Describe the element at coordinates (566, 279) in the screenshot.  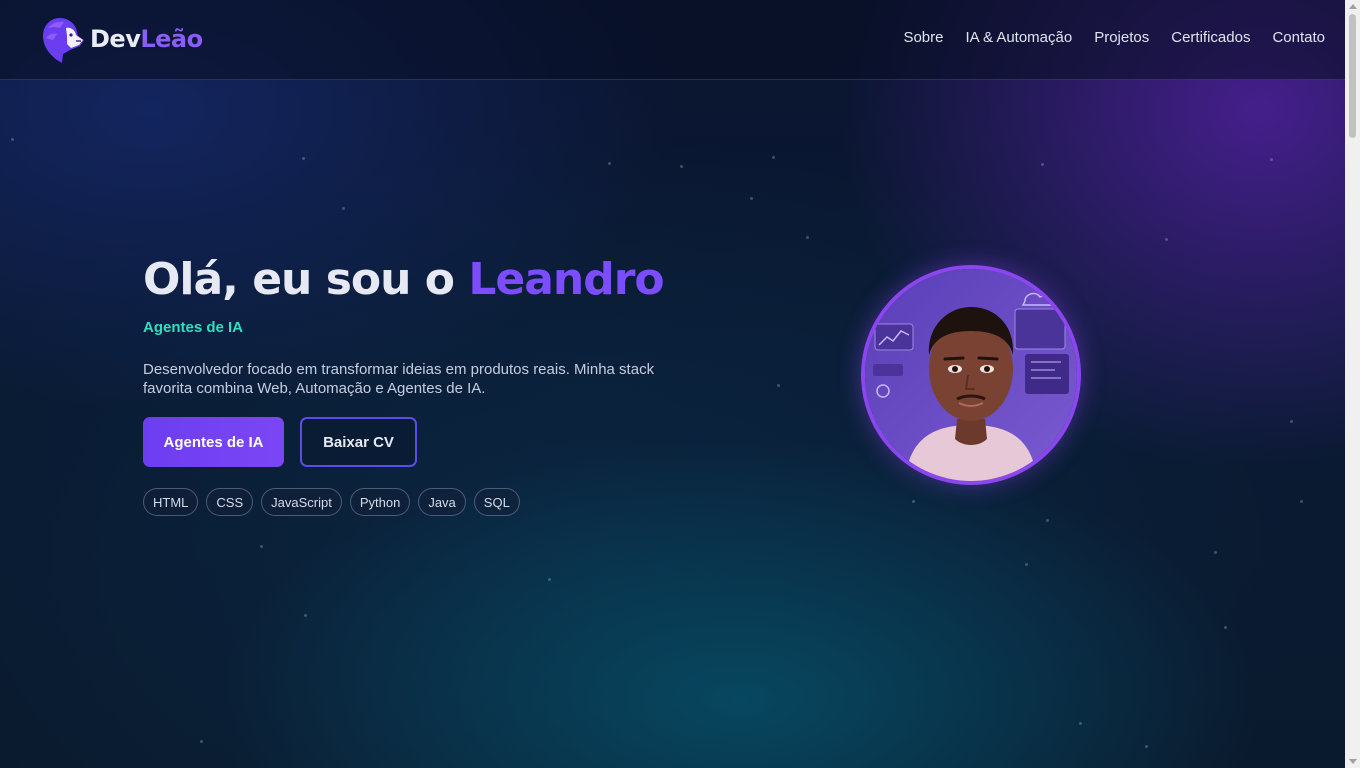
I see `hero-name: Leandro` at that location.